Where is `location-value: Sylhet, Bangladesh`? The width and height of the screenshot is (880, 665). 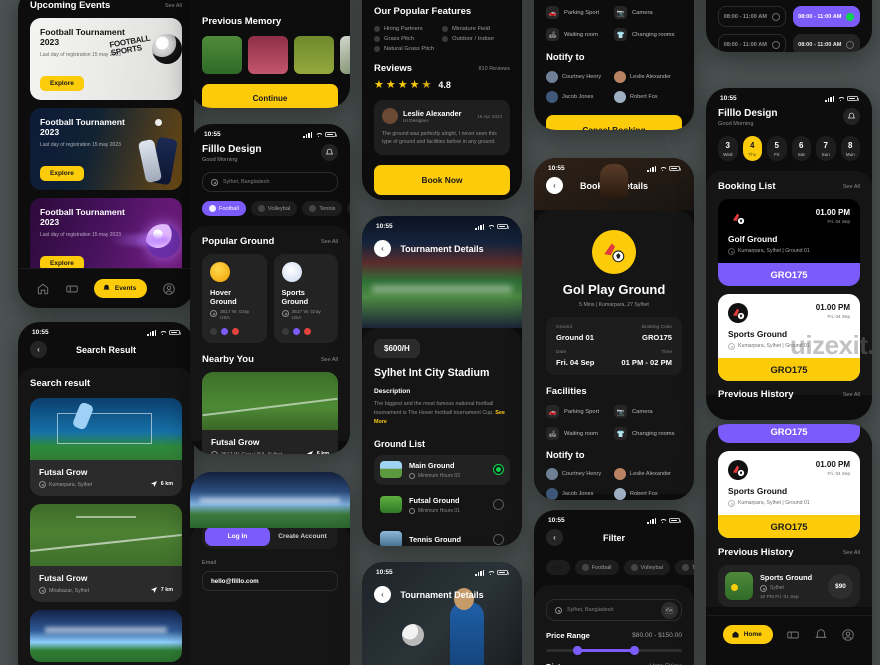
location-value: Sylhet, Bangladesh is located at coordinates (590, 610).